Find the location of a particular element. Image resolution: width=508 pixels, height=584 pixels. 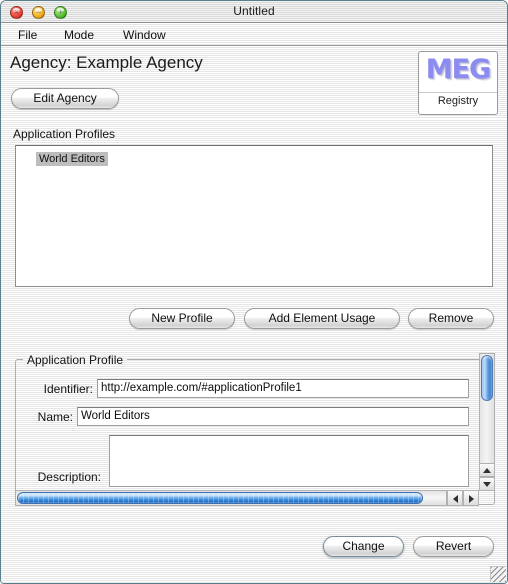

scroll-down-button is located at coordinates (487, 484).